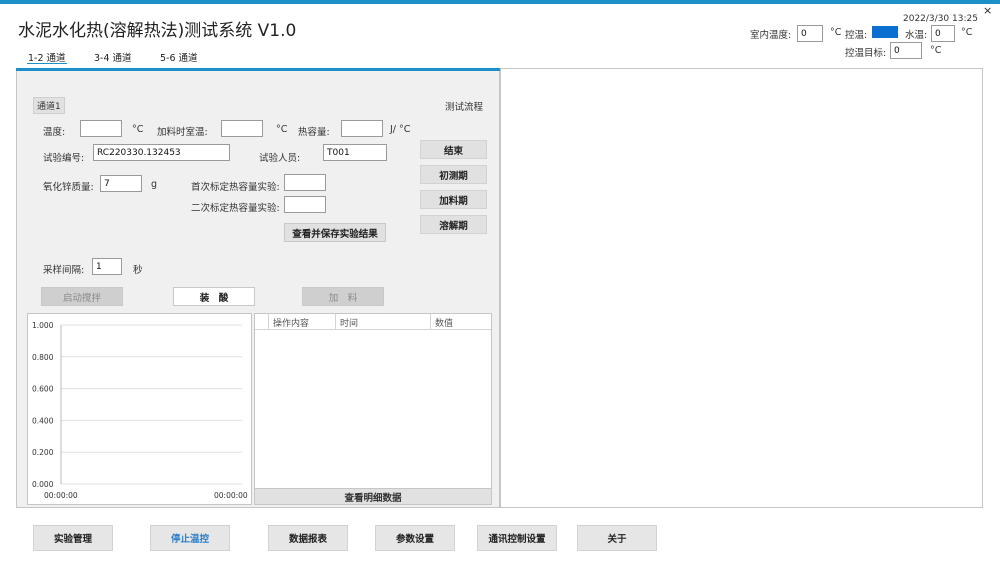 The height and width of the screenshot is (579, 1000). What do you see at coordinates (444, 324) in the screenshot?
I see `column-value: 数值` at bounding box center [444, 324].